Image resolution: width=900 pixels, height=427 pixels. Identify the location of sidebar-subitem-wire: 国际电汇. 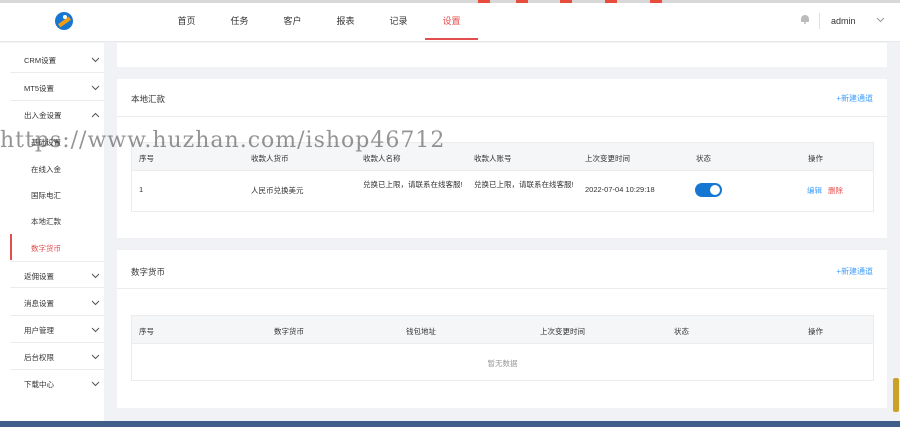
(57, 194).